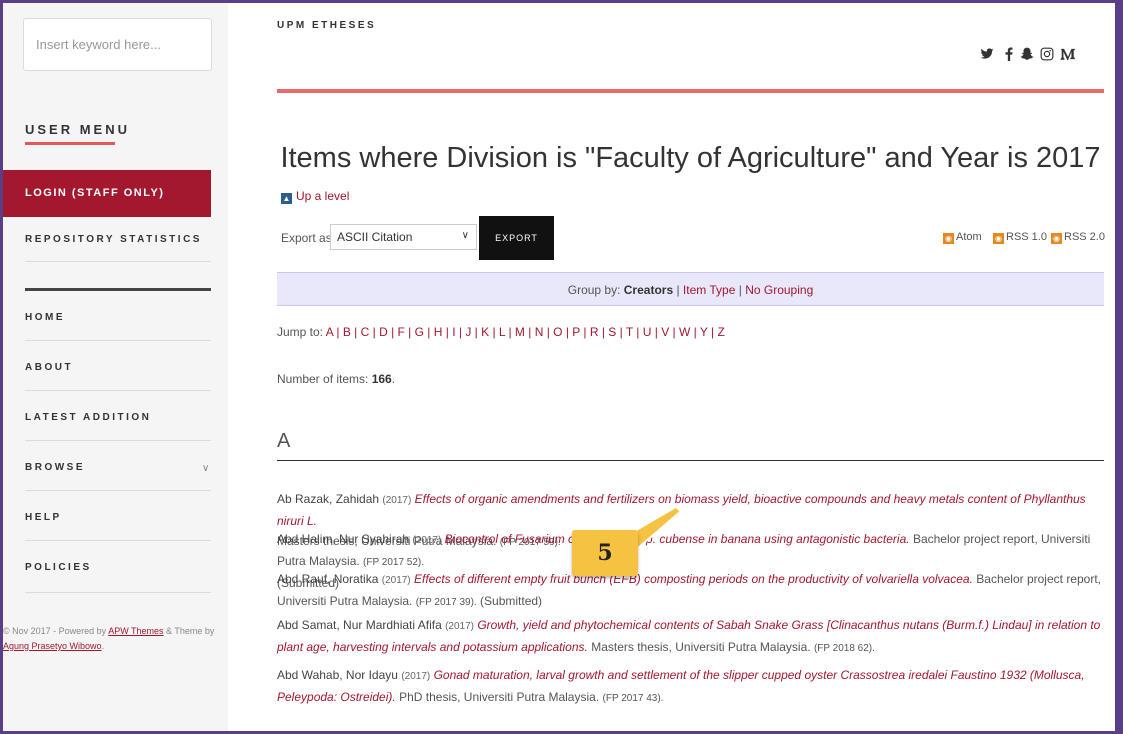  Describe the element at coordinates (284, 441) in the screenshot. I see `section-heading-a: A` at that location.